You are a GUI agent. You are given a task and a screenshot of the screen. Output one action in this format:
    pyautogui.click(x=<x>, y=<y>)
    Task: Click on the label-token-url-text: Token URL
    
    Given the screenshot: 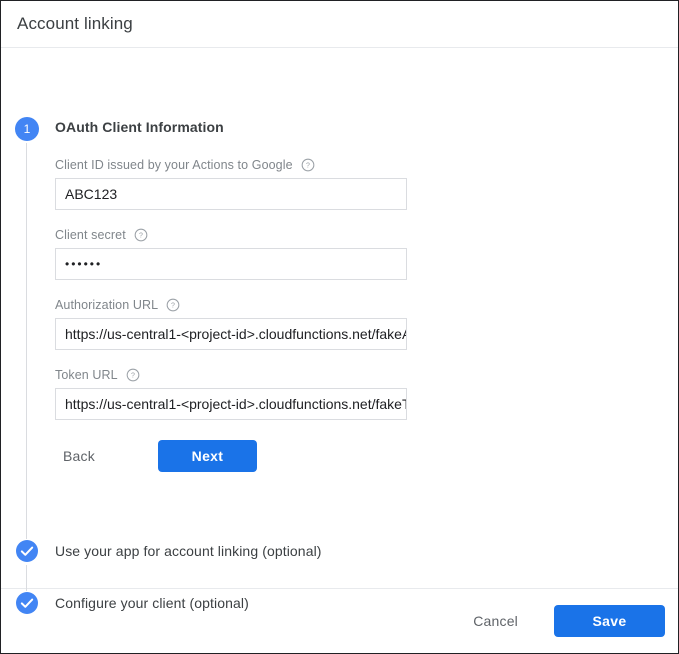 What is the action you would take?
    pyautogui.click(x=86, y=375)
    